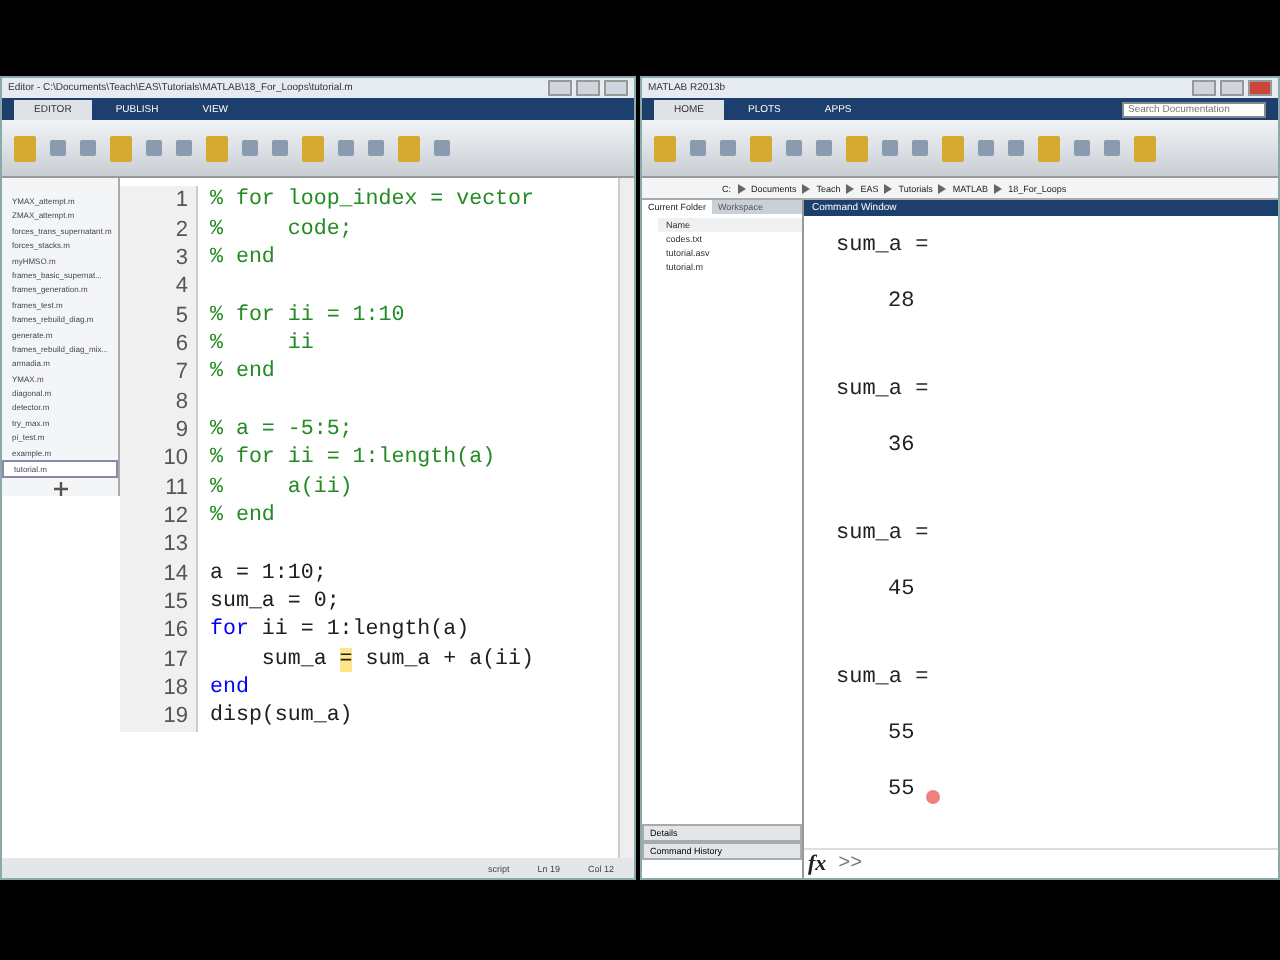  What do you see at coordinates (262, 343) in the screenshot?
I see `code-line: % ii` at bounding box center [262, 343].